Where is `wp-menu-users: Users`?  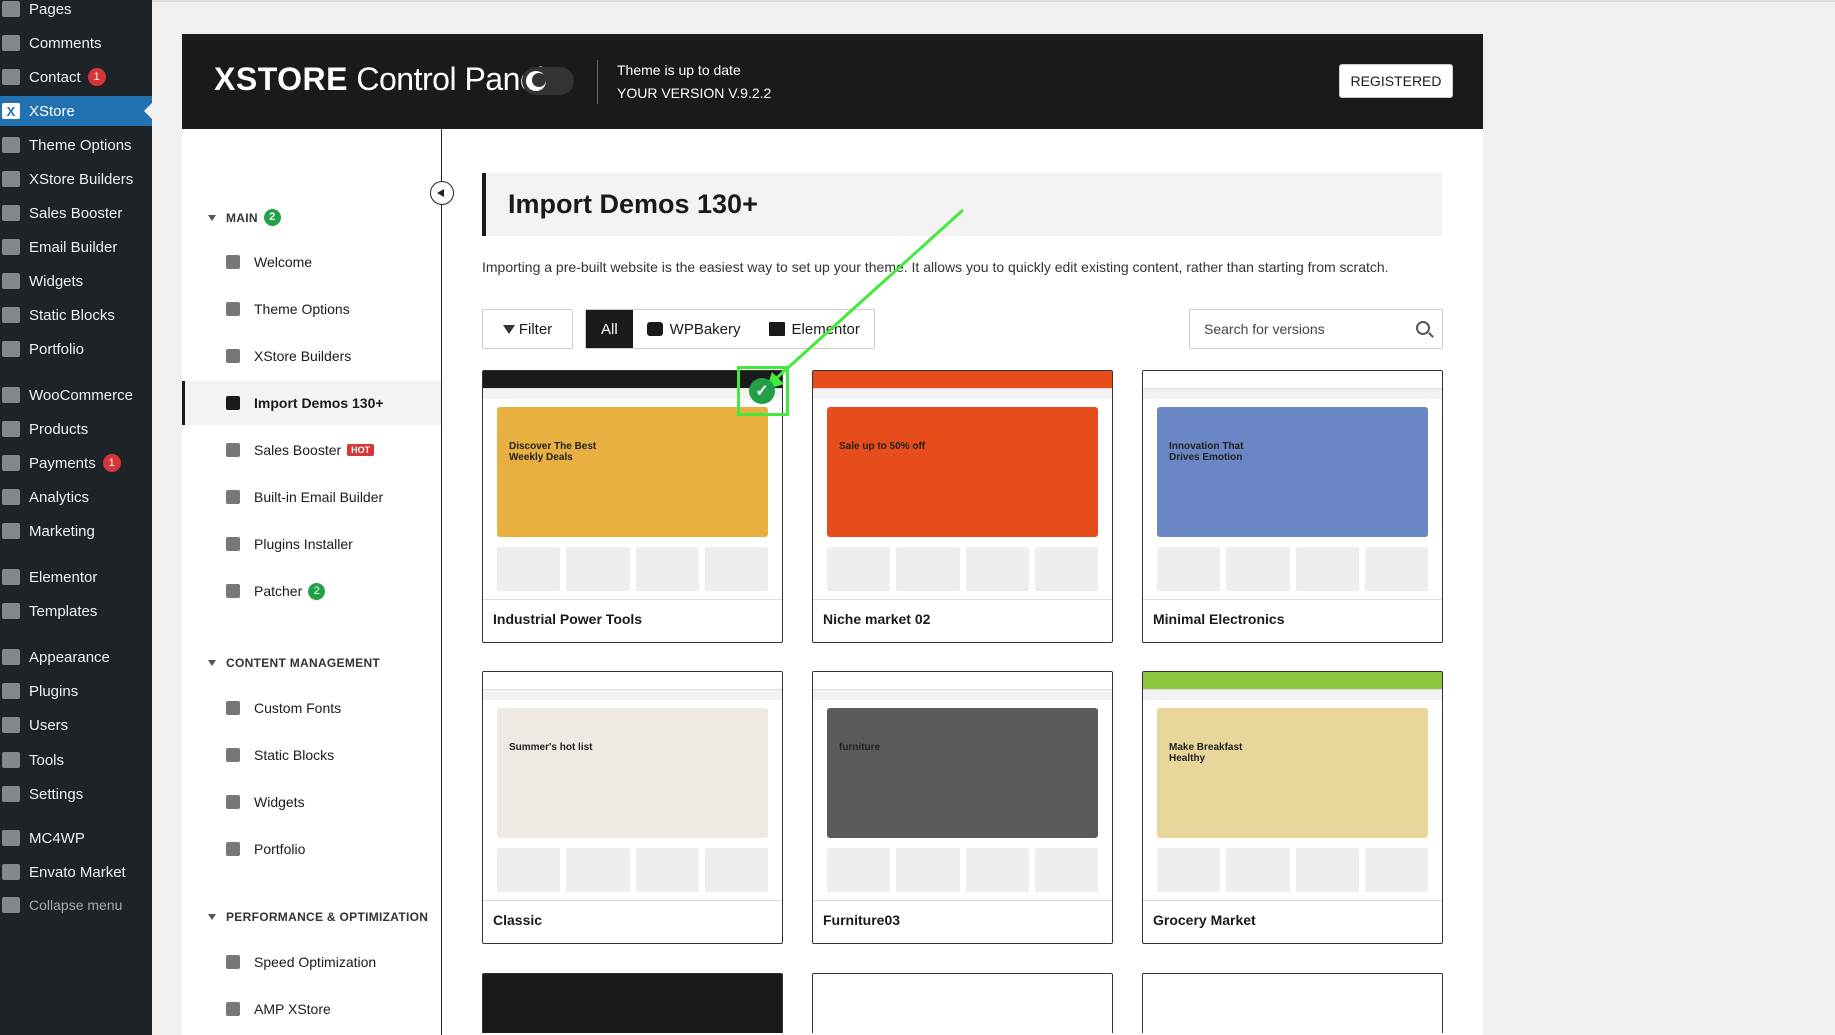
wp-menu-users: Users is located at coordinates (76, 725).